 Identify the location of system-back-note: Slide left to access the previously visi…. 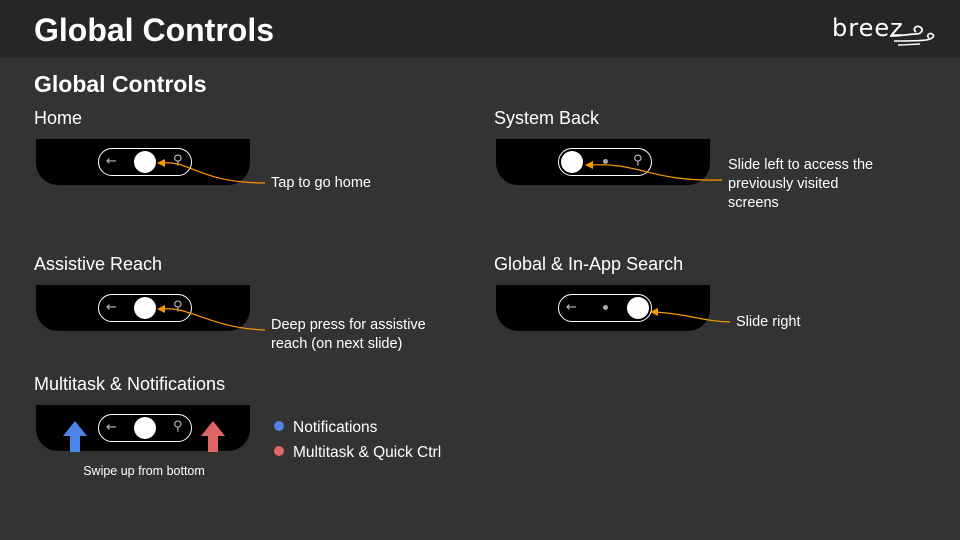
(800, 184).